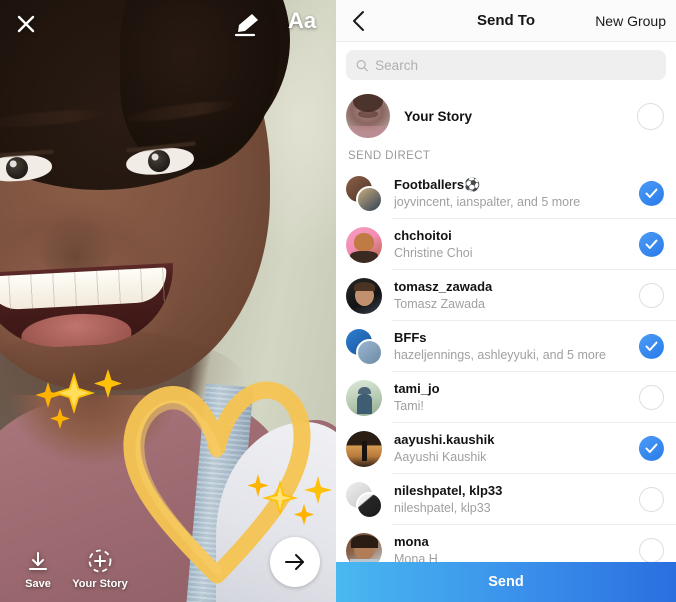  I want to click on row-texts: nileshpatel, klp33 nileshpatel, klp33, so click(516, 499).